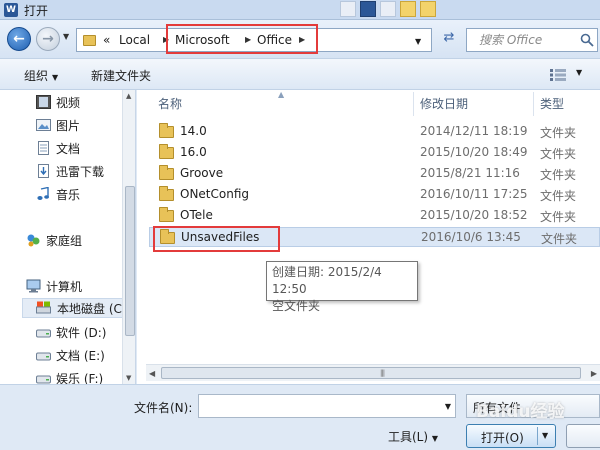 This screenshot has width=600, height=450. Describe the element at coordinates (134, 40) in the screenshot. I see `breadcrumb-local: Local` at that location.